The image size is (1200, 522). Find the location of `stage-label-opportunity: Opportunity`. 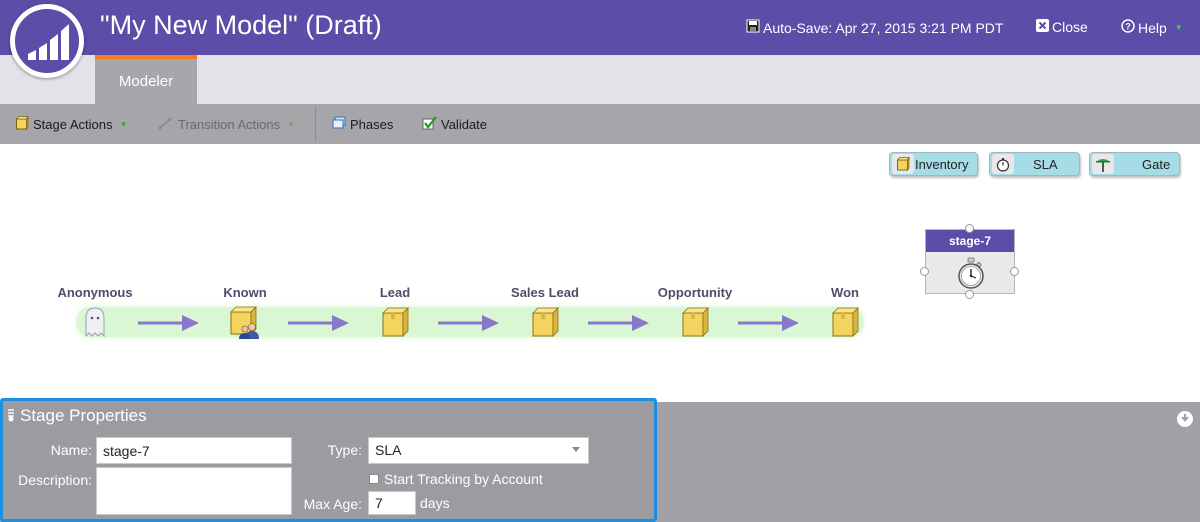

stage-label-opportunity: Opportunity is located at coordinates (695, 292).